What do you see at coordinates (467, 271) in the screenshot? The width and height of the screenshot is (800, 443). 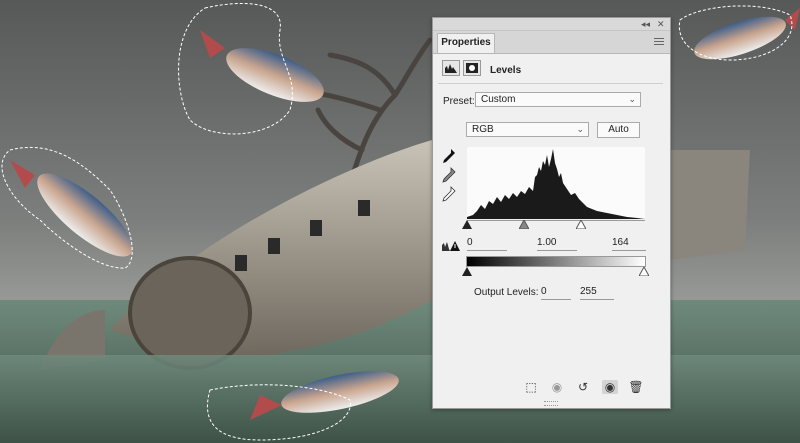 I see `output-black-handle` at bounding box center [467, 271].